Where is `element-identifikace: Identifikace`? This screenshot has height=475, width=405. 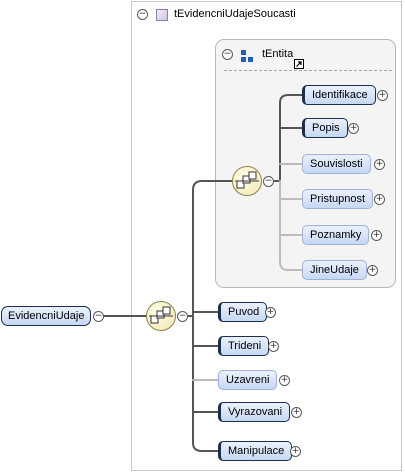 element-identifikace: Identifikace is located at coordinates (339, 95).